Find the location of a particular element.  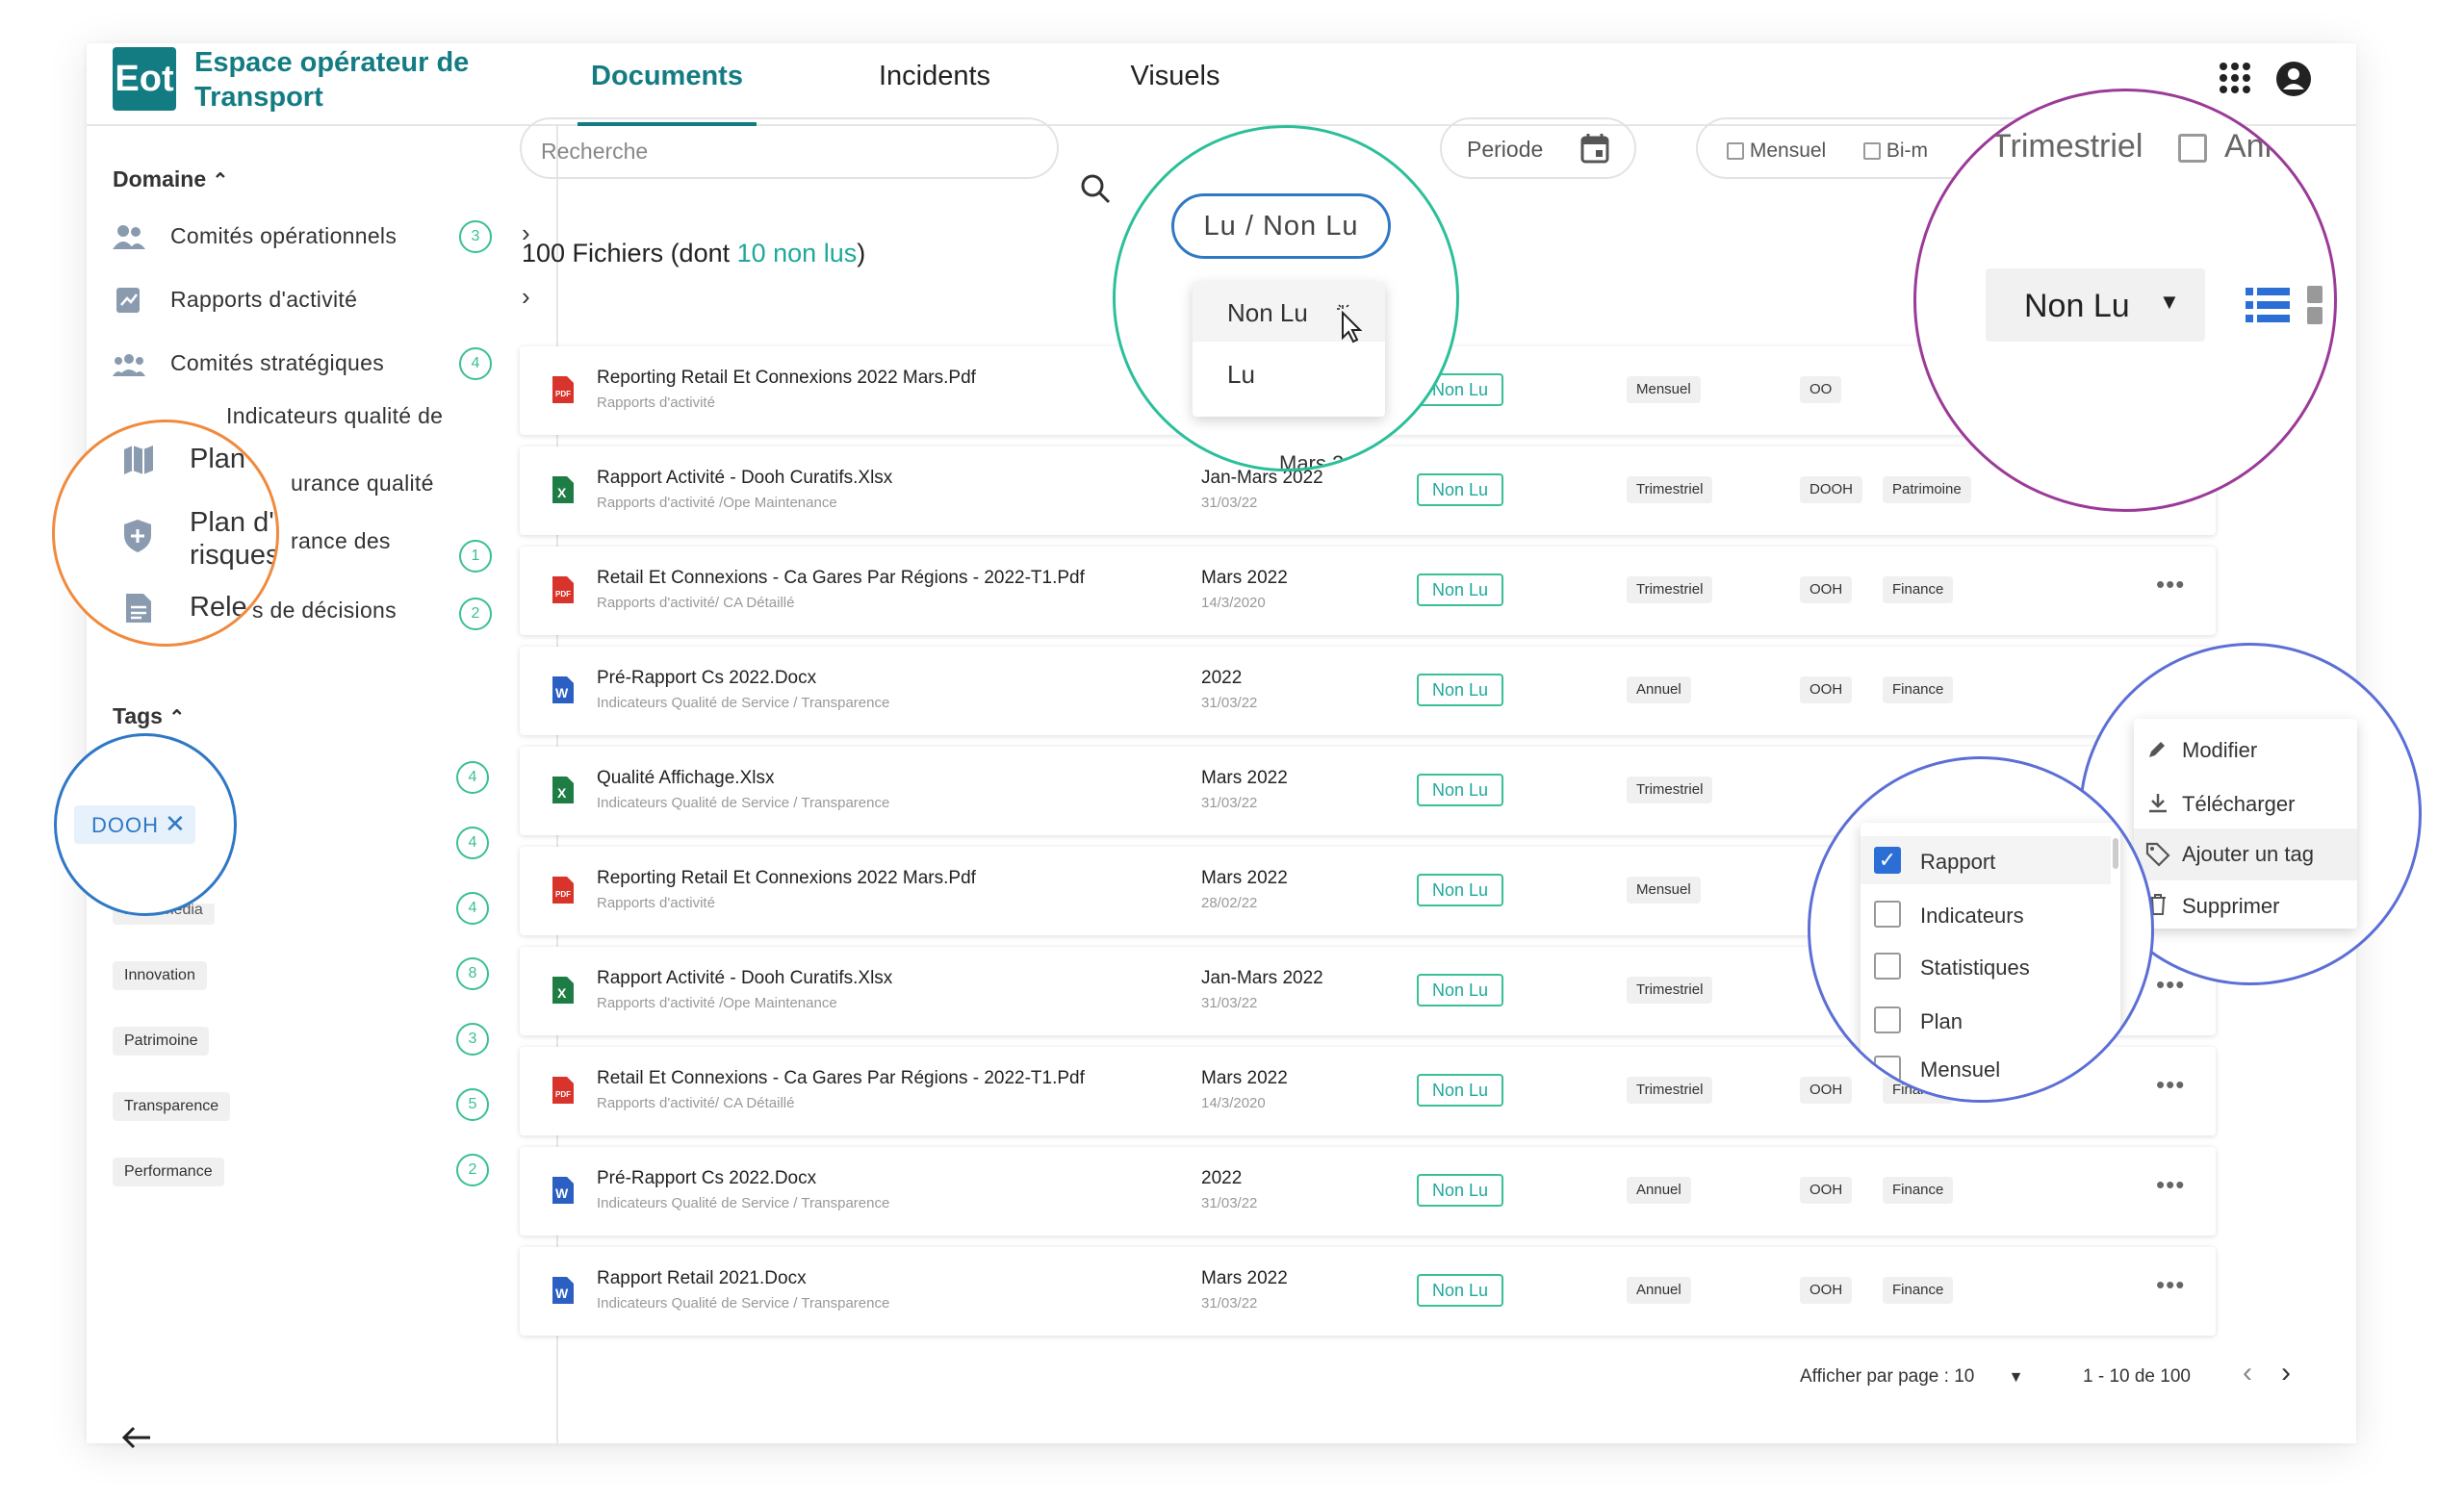

sidebar-item-comites-strategiques: Comités stratégiques 4 › is located at coordinates (324, 364).